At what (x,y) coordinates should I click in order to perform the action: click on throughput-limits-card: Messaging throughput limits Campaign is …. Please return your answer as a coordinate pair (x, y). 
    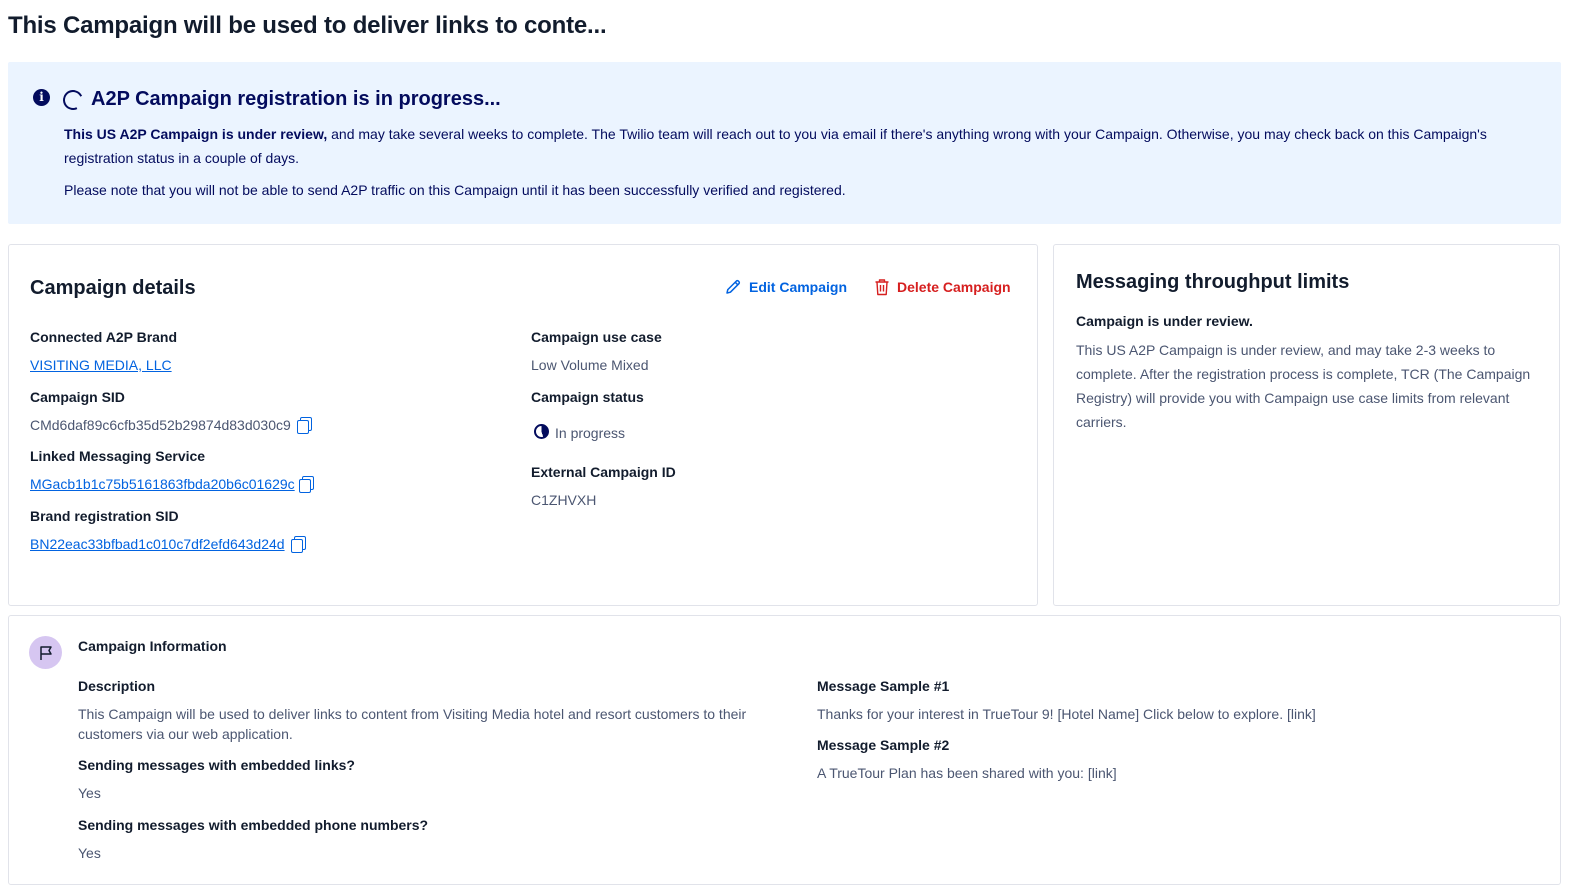
    Looking at the image, I should click on (1306, 425).